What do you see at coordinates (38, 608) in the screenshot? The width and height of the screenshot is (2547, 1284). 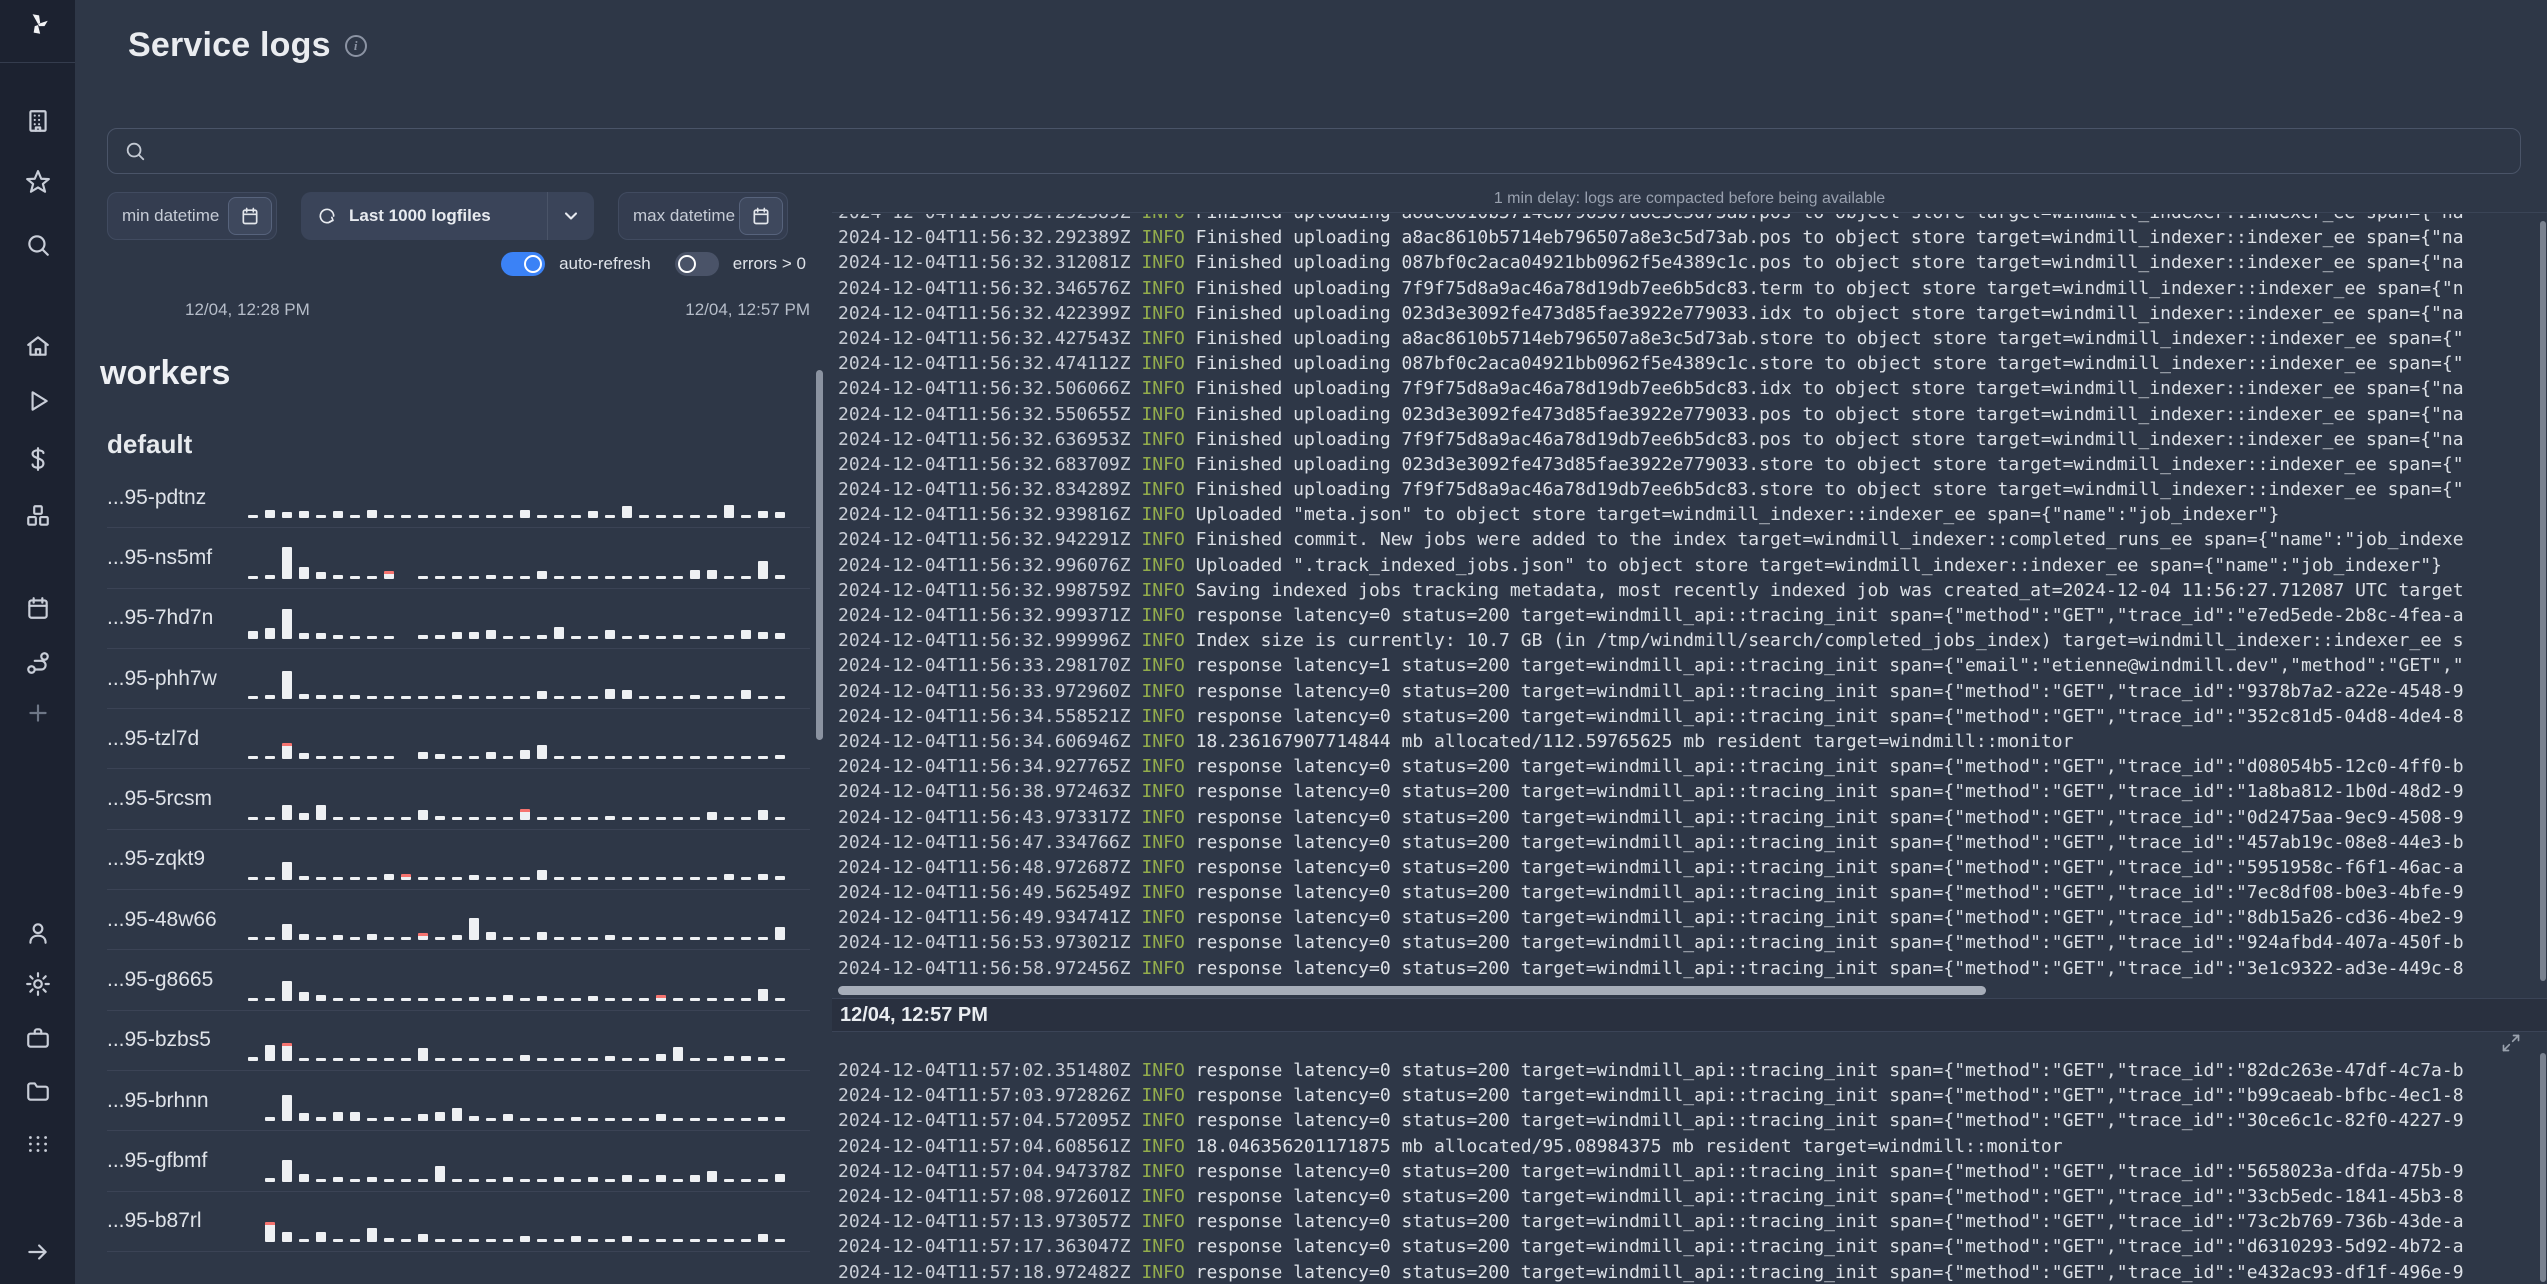 I see `schedules-calendar-icon` at bounding box center [38, 608].